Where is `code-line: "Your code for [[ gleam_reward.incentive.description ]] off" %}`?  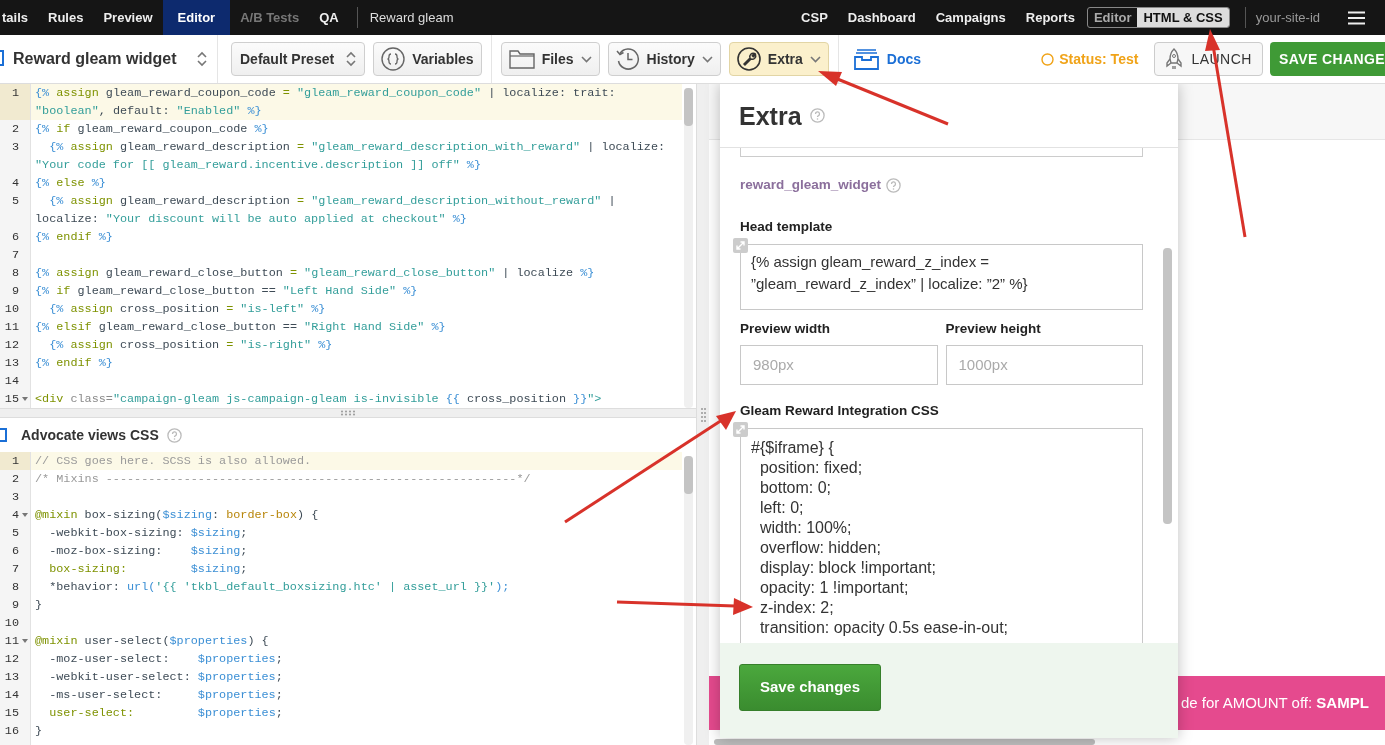 code-line: "Your code for [[ gleam_reward.incentive.description ]] off" %} is located at coordinates (258, 165).